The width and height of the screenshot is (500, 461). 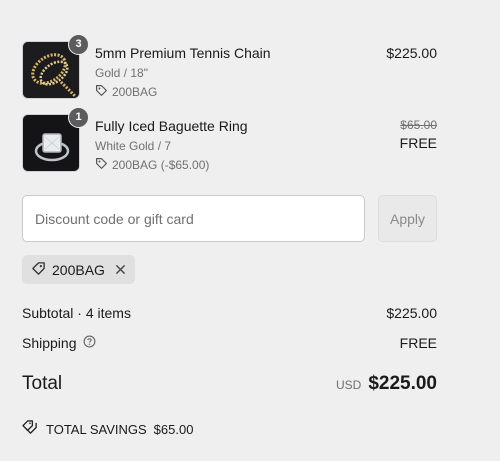 What do you see at coordinates (171, 126) in the screenshot?
I see `product-title: Fully Iced Baguette Ring` at bounding box center [171, 126].